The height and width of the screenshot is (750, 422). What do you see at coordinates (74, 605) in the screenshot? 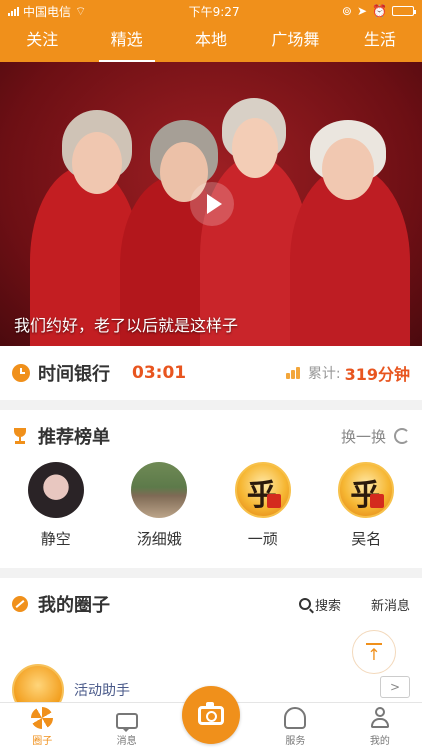
I see `circles-title: 我的圈子` at bounding box center [74, 605].